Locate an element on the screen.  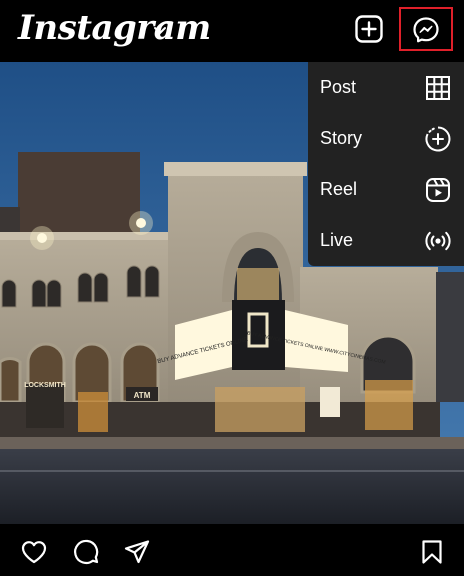
messenger-icon is located at coordinates (426, 30).